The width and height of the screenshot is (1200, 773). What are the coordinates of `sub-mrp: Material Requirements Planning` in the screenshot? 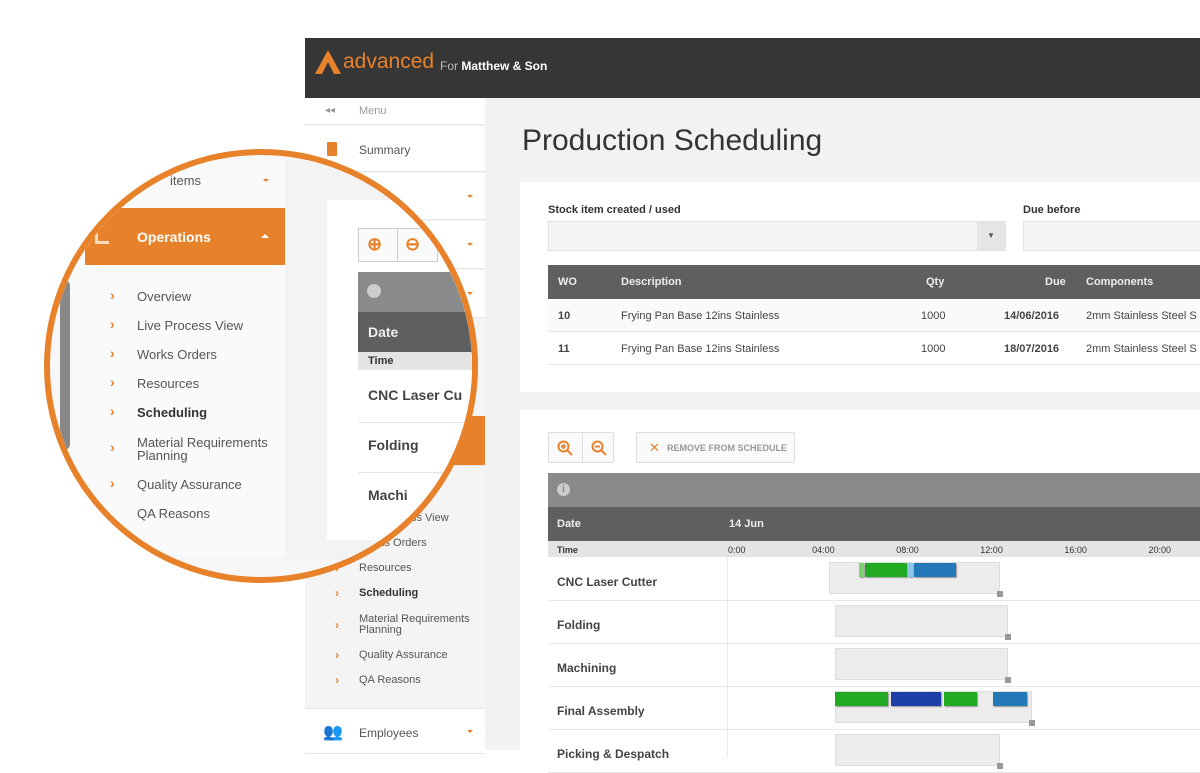 It's located at (419, 625).